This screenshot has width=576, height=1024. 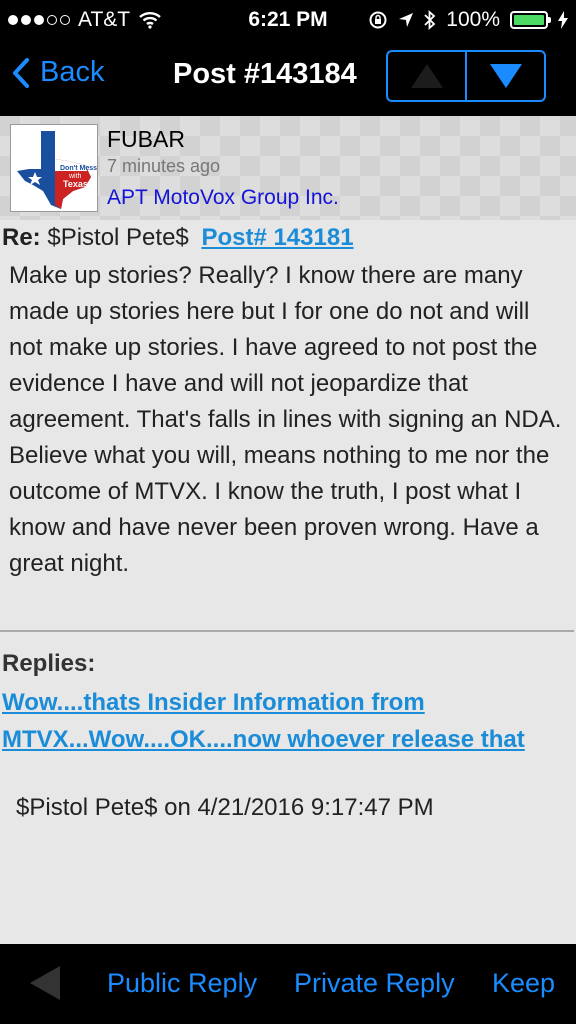 I want to click on bluetooth-icon, so click(x=430, y=20).